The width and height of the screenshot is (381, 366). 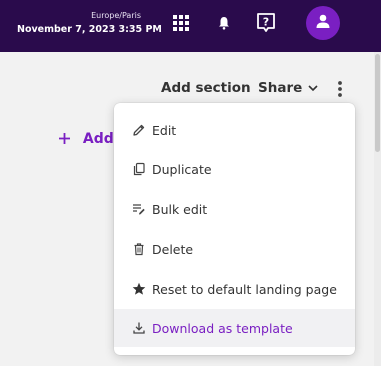 What do you see at coordinates (234, 209) in the screenshot?
I see `menu-item-bulk-edit: Bulk edit` at bounding box center [234, 209].